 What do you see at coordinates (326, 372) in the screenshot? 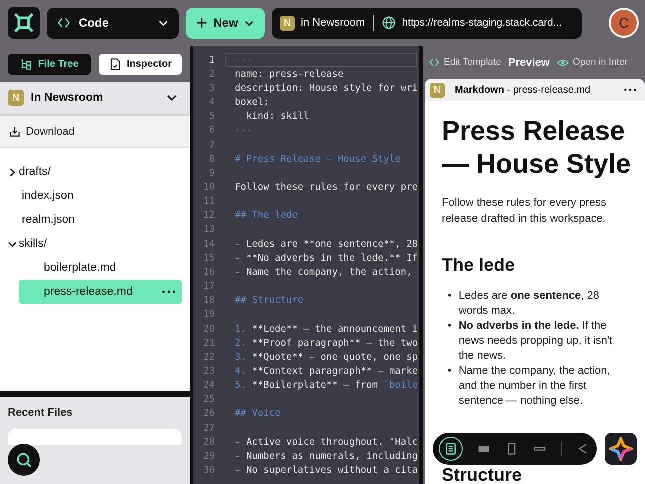
I see `code-line: 4. **Context paragraph** — marke` at bounding box center [326, 372].